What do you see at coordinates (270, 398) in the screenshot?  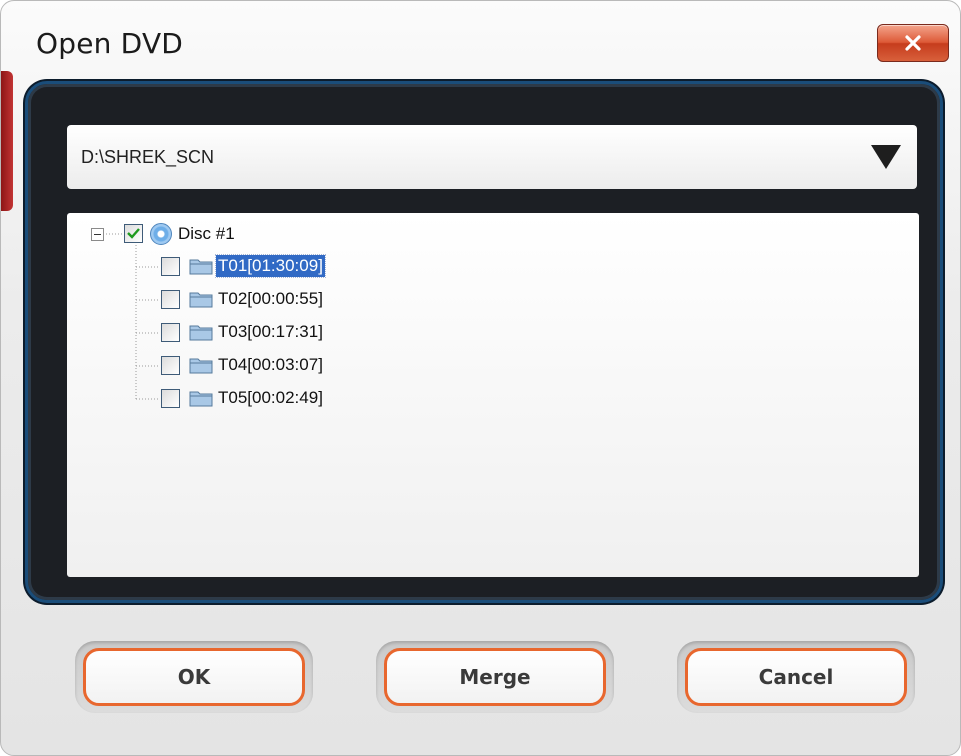 I see `title-label: T05[00:02:49]` at bounding box center [270, 398].